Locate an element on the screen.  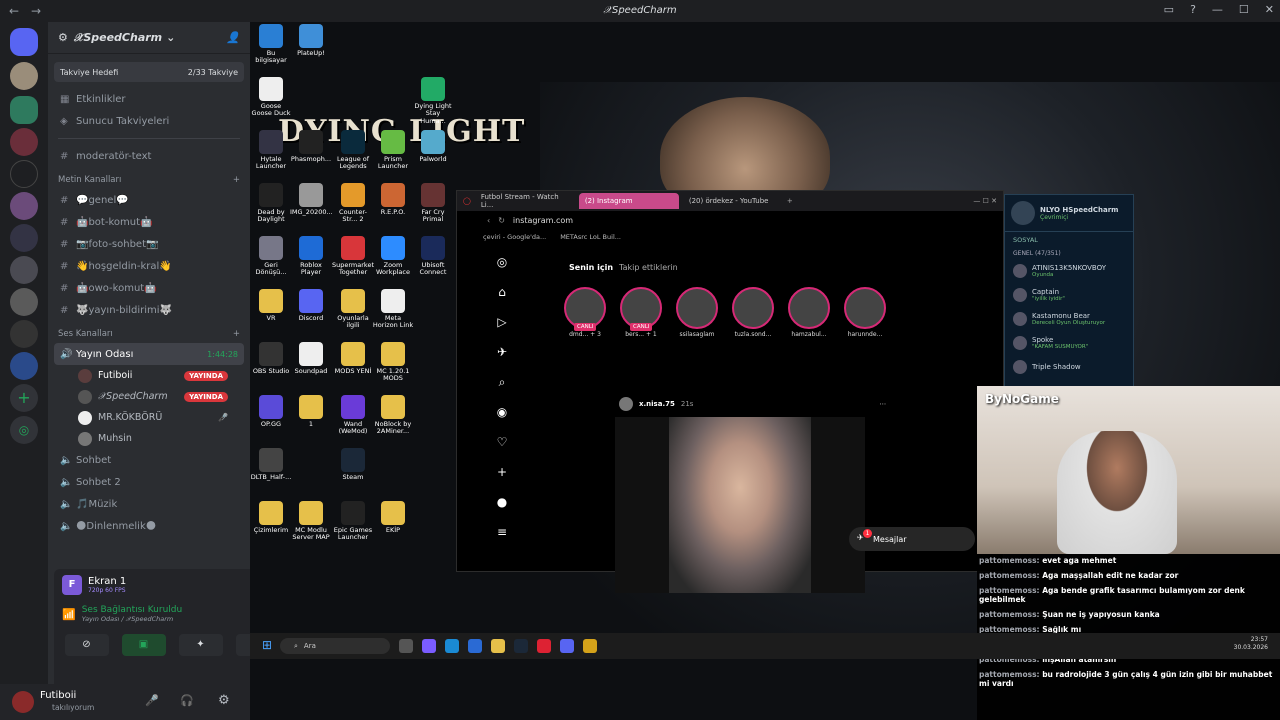
maximize-button: ☐ is located at coordinates (1244, 9).